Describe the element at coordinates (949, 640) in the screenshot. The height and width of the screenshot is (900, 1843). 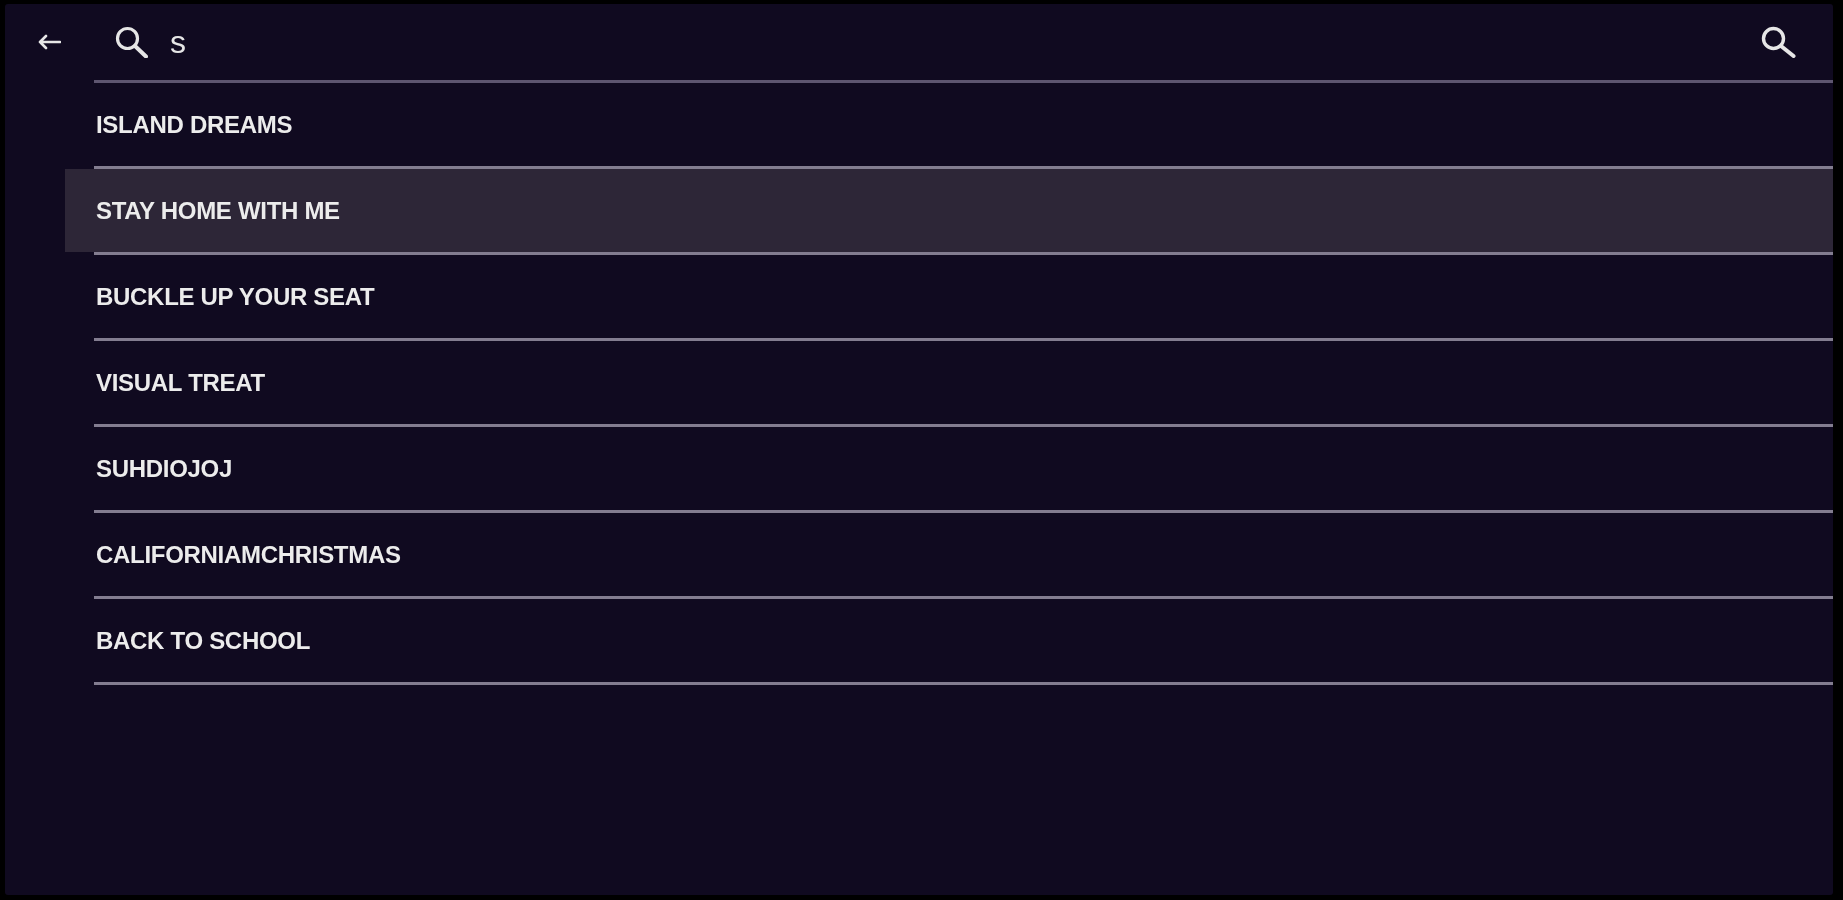
I see `list-item: BACK TO SCHOOL` at that location.